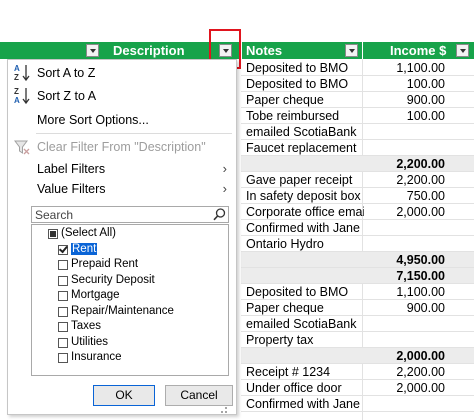 Image resolution: width=474 pixels, height=420 pixels. I want to click on table-row: Tobe reimbursed 100.00, so click(357, 116).